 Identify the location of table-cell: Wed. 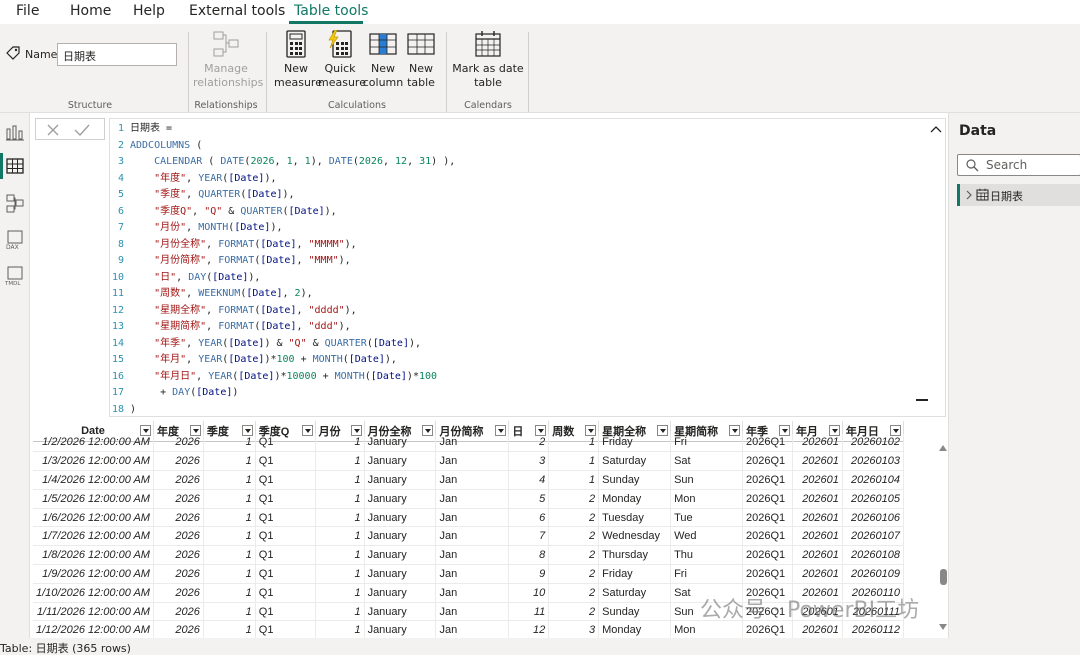
(706, 536).